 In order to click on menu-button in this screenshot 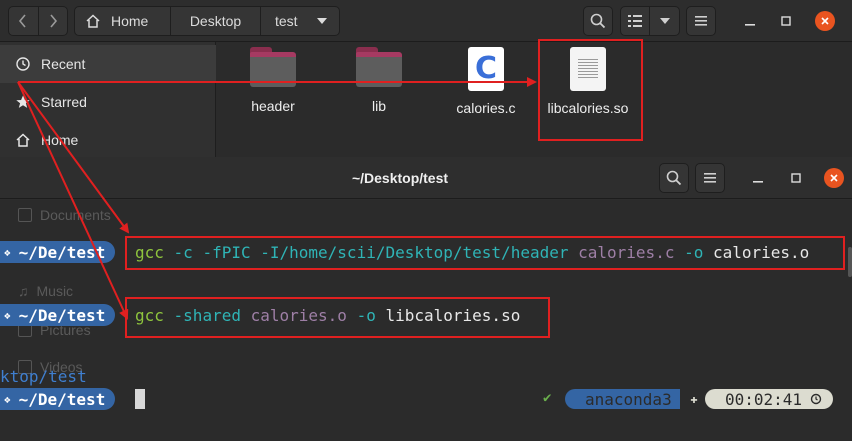, I will do `click(701, 21)`.